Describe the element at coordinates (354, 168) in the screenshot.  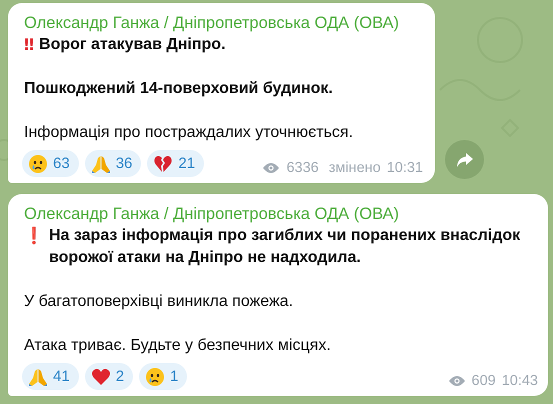
I see `edited-label: змінено` at that location.